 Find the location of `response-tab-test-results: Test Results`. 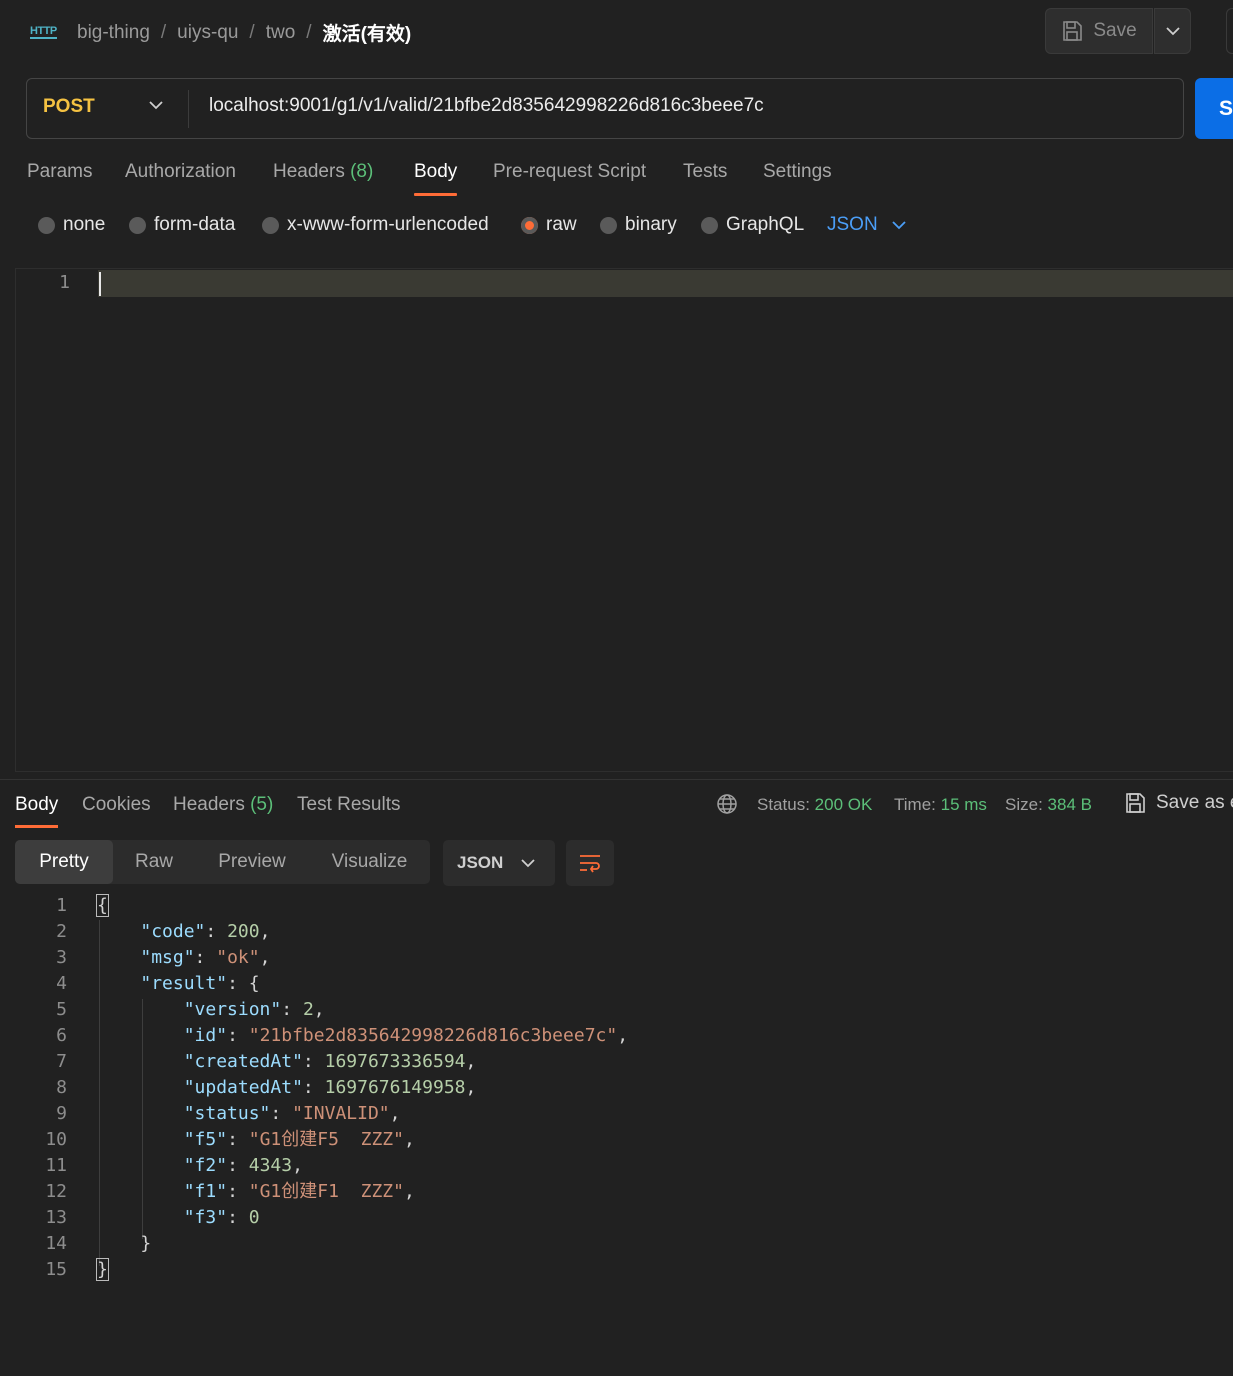

response-tab-test-results: Test Results is located at coordinates (348, 805).